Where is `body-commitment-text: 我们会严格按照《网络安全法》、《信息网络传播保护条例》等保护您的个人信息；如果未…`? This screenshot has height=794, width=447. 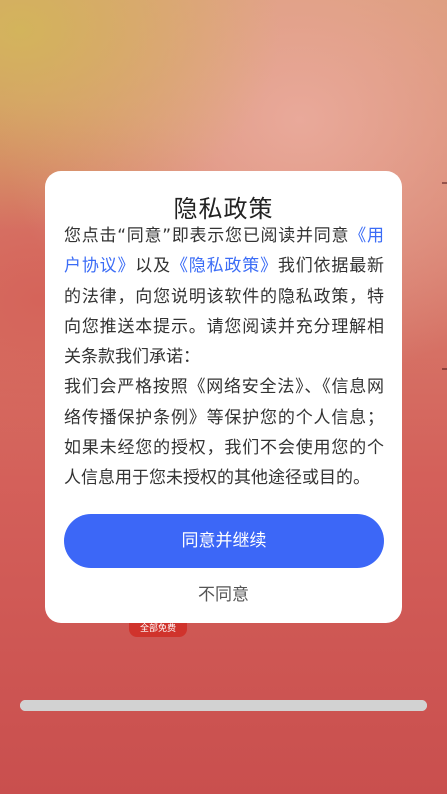
body-commitment-text: 我们会严格按照《网络安全法》、《信息网络传播保护条例》等保护您的个人信息；如果未… is located at coordinates (224, 433).